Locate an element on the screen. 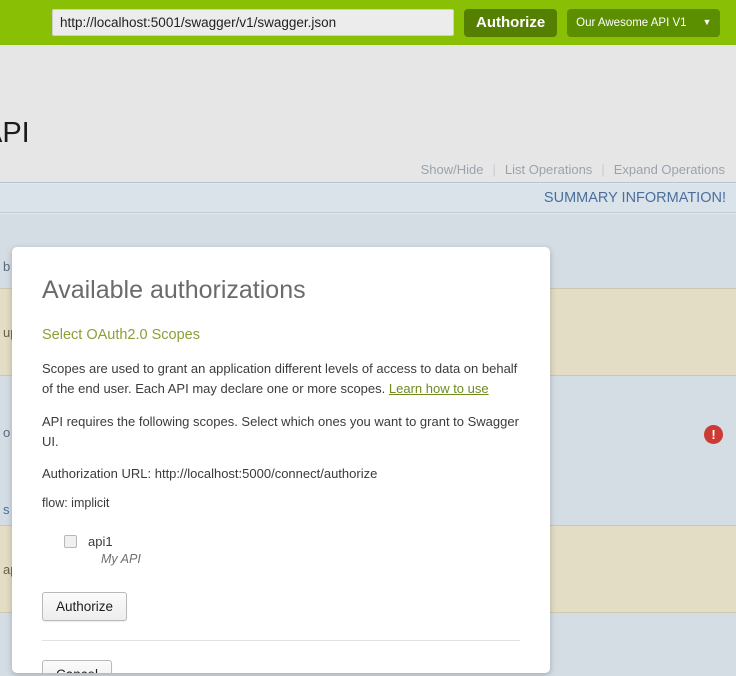  authorize-top-button: Authorize is located at coordinates (511, 22).